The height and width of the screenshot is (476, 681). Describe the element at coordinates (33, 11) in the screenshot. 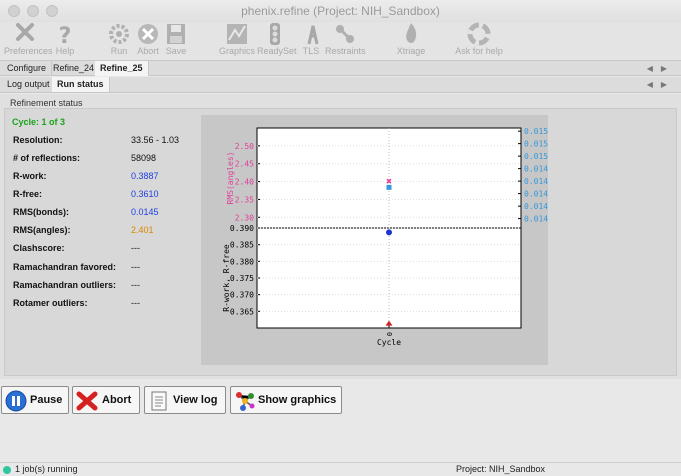

I see `minimize-window-button` at that location.